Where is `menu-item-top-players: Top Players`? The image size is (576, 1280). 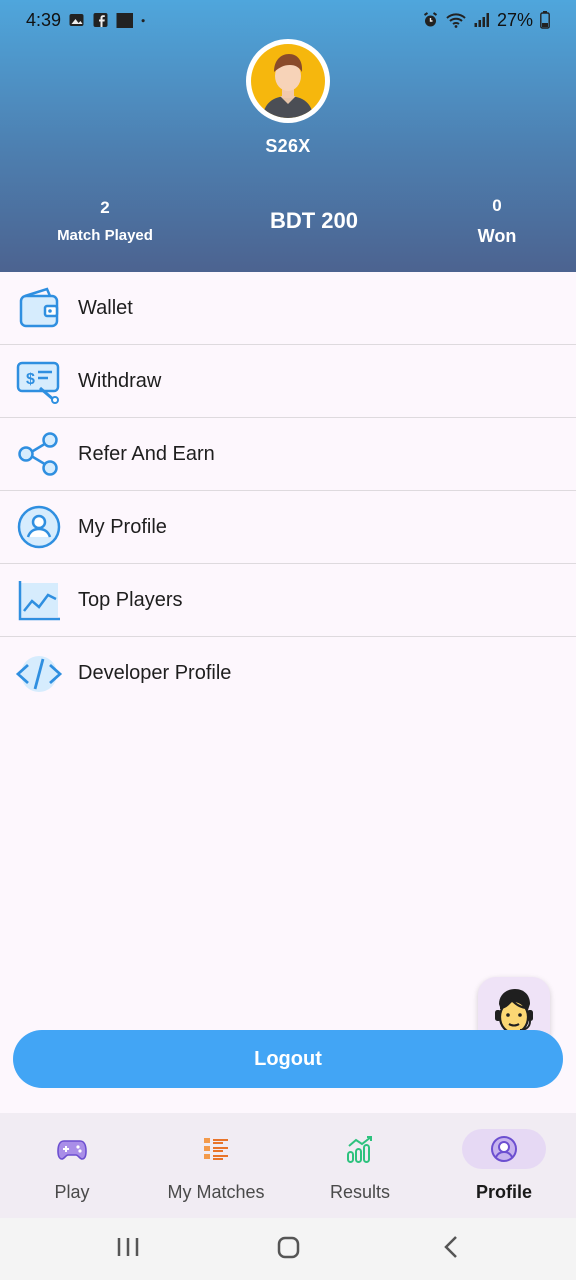
menu-item-top-players: Top Players is located at coordinates (288, 600).